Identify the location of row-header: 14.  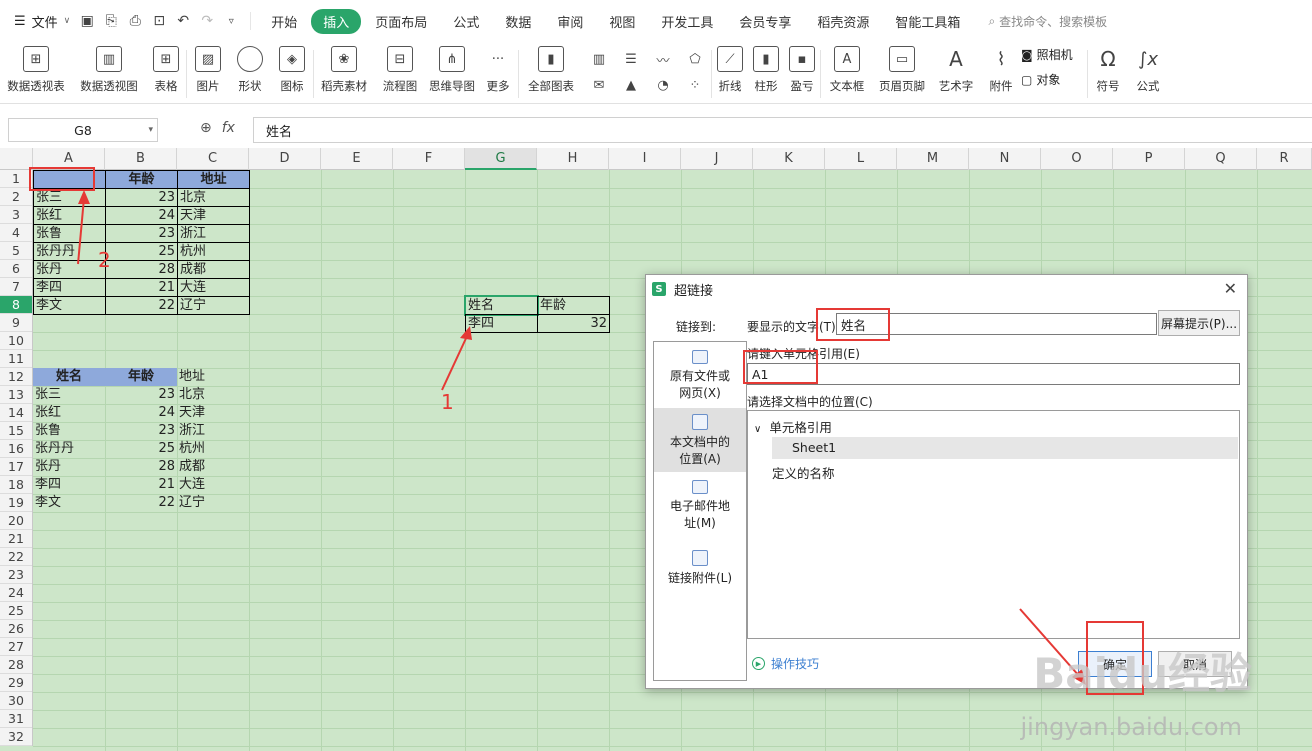
(16, 413).